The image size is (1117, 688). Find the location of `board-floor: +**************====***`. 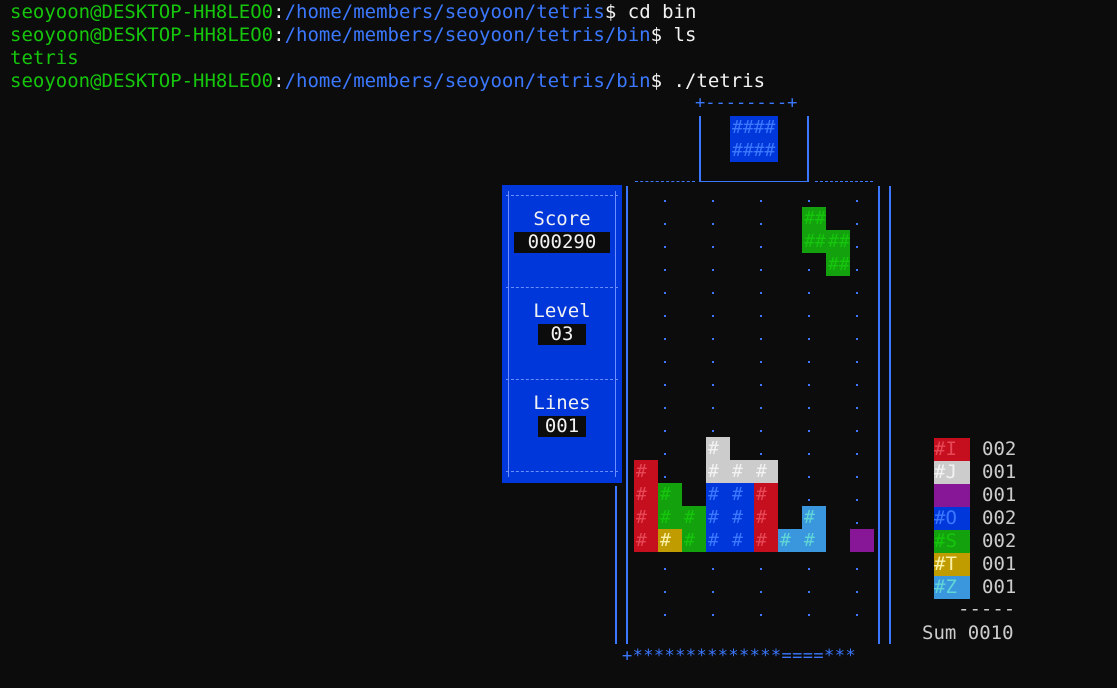

board-floor: +**************====*** is located at coordinates (739, 656).